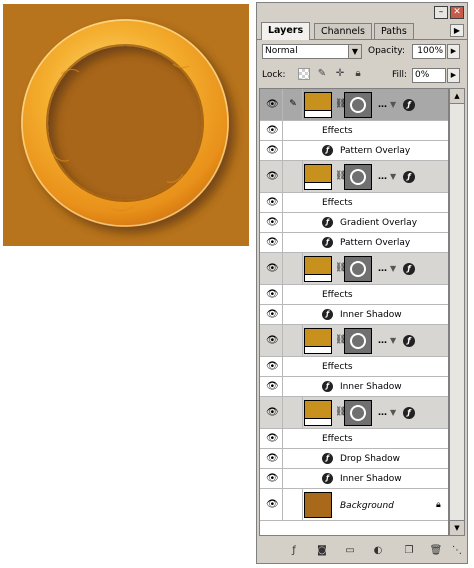  Describe the element at coordinates (322, 551) in the screenshot. I see `add-mask-icon: ◙` at that location.